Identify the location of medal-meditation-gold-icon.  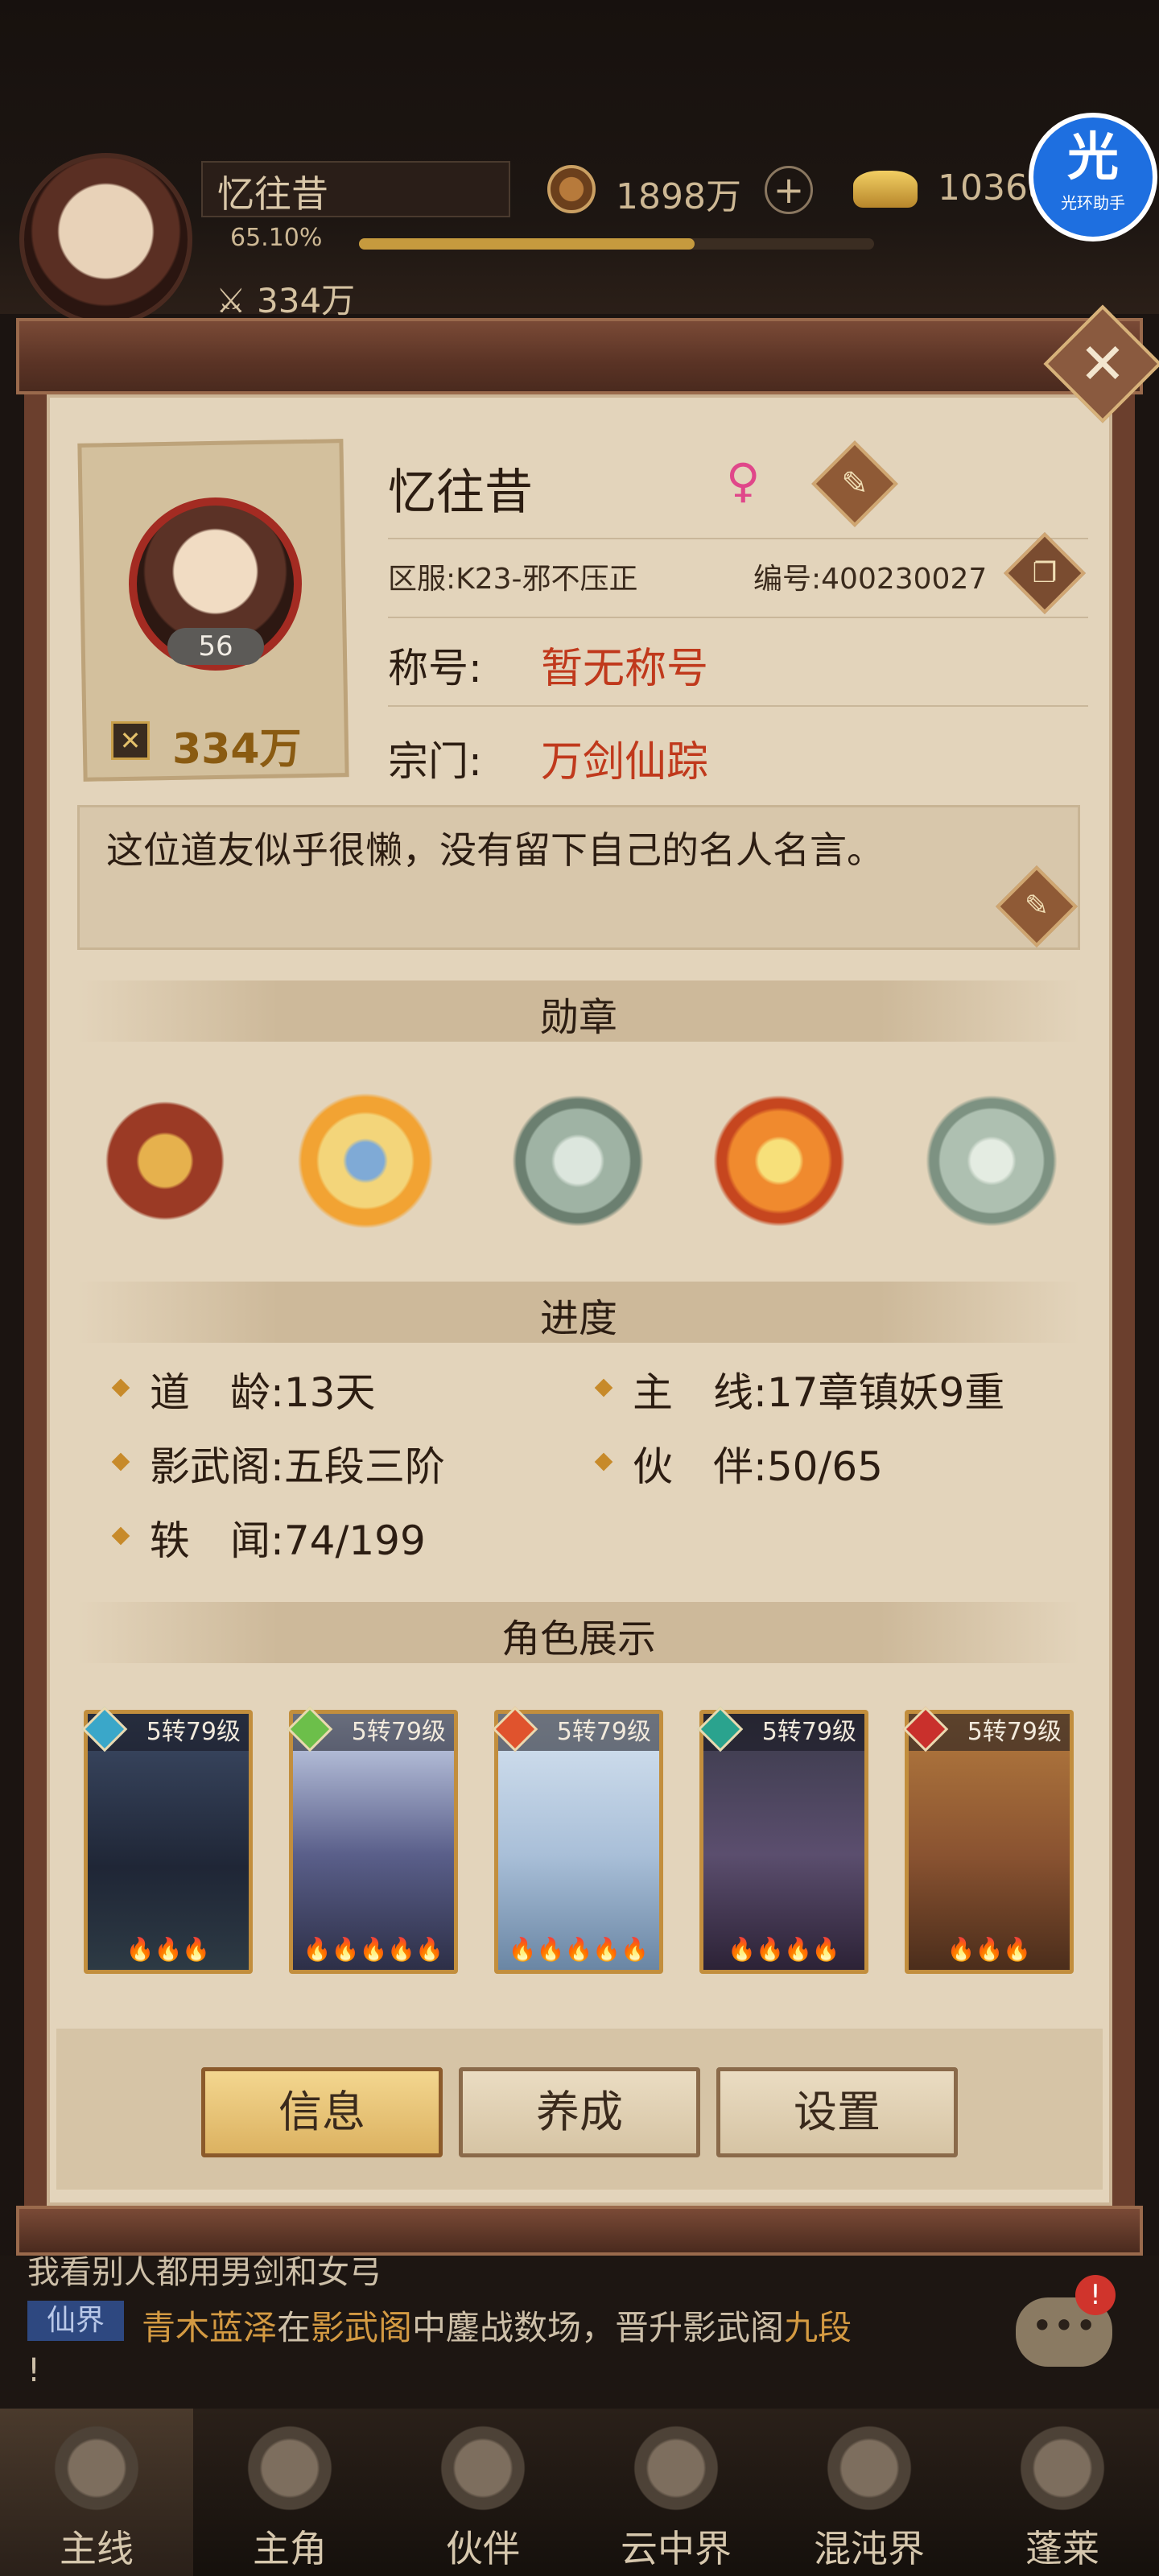
(365, 1160).